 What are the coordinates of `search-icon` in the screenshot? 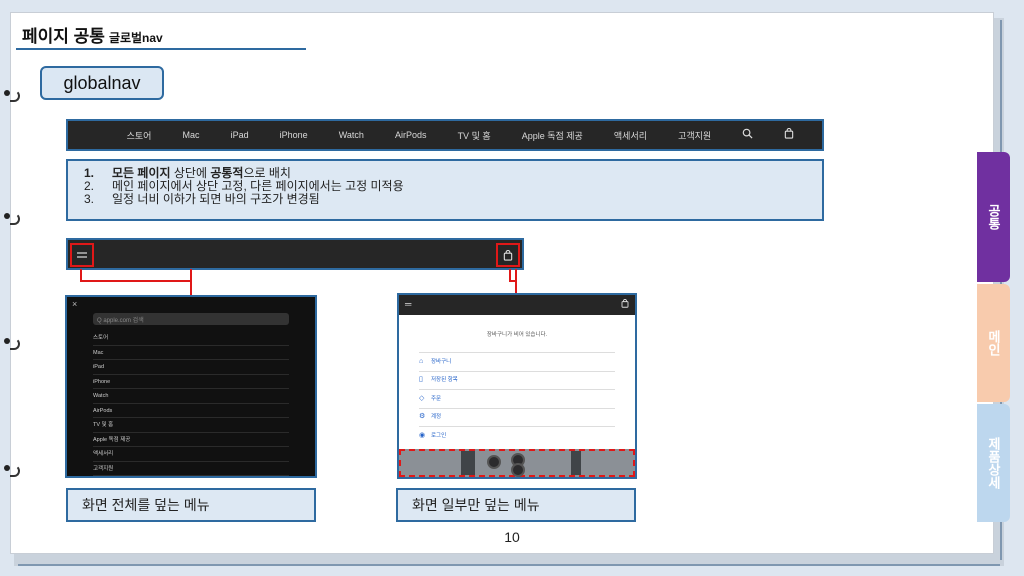 It's located at (747, 135).